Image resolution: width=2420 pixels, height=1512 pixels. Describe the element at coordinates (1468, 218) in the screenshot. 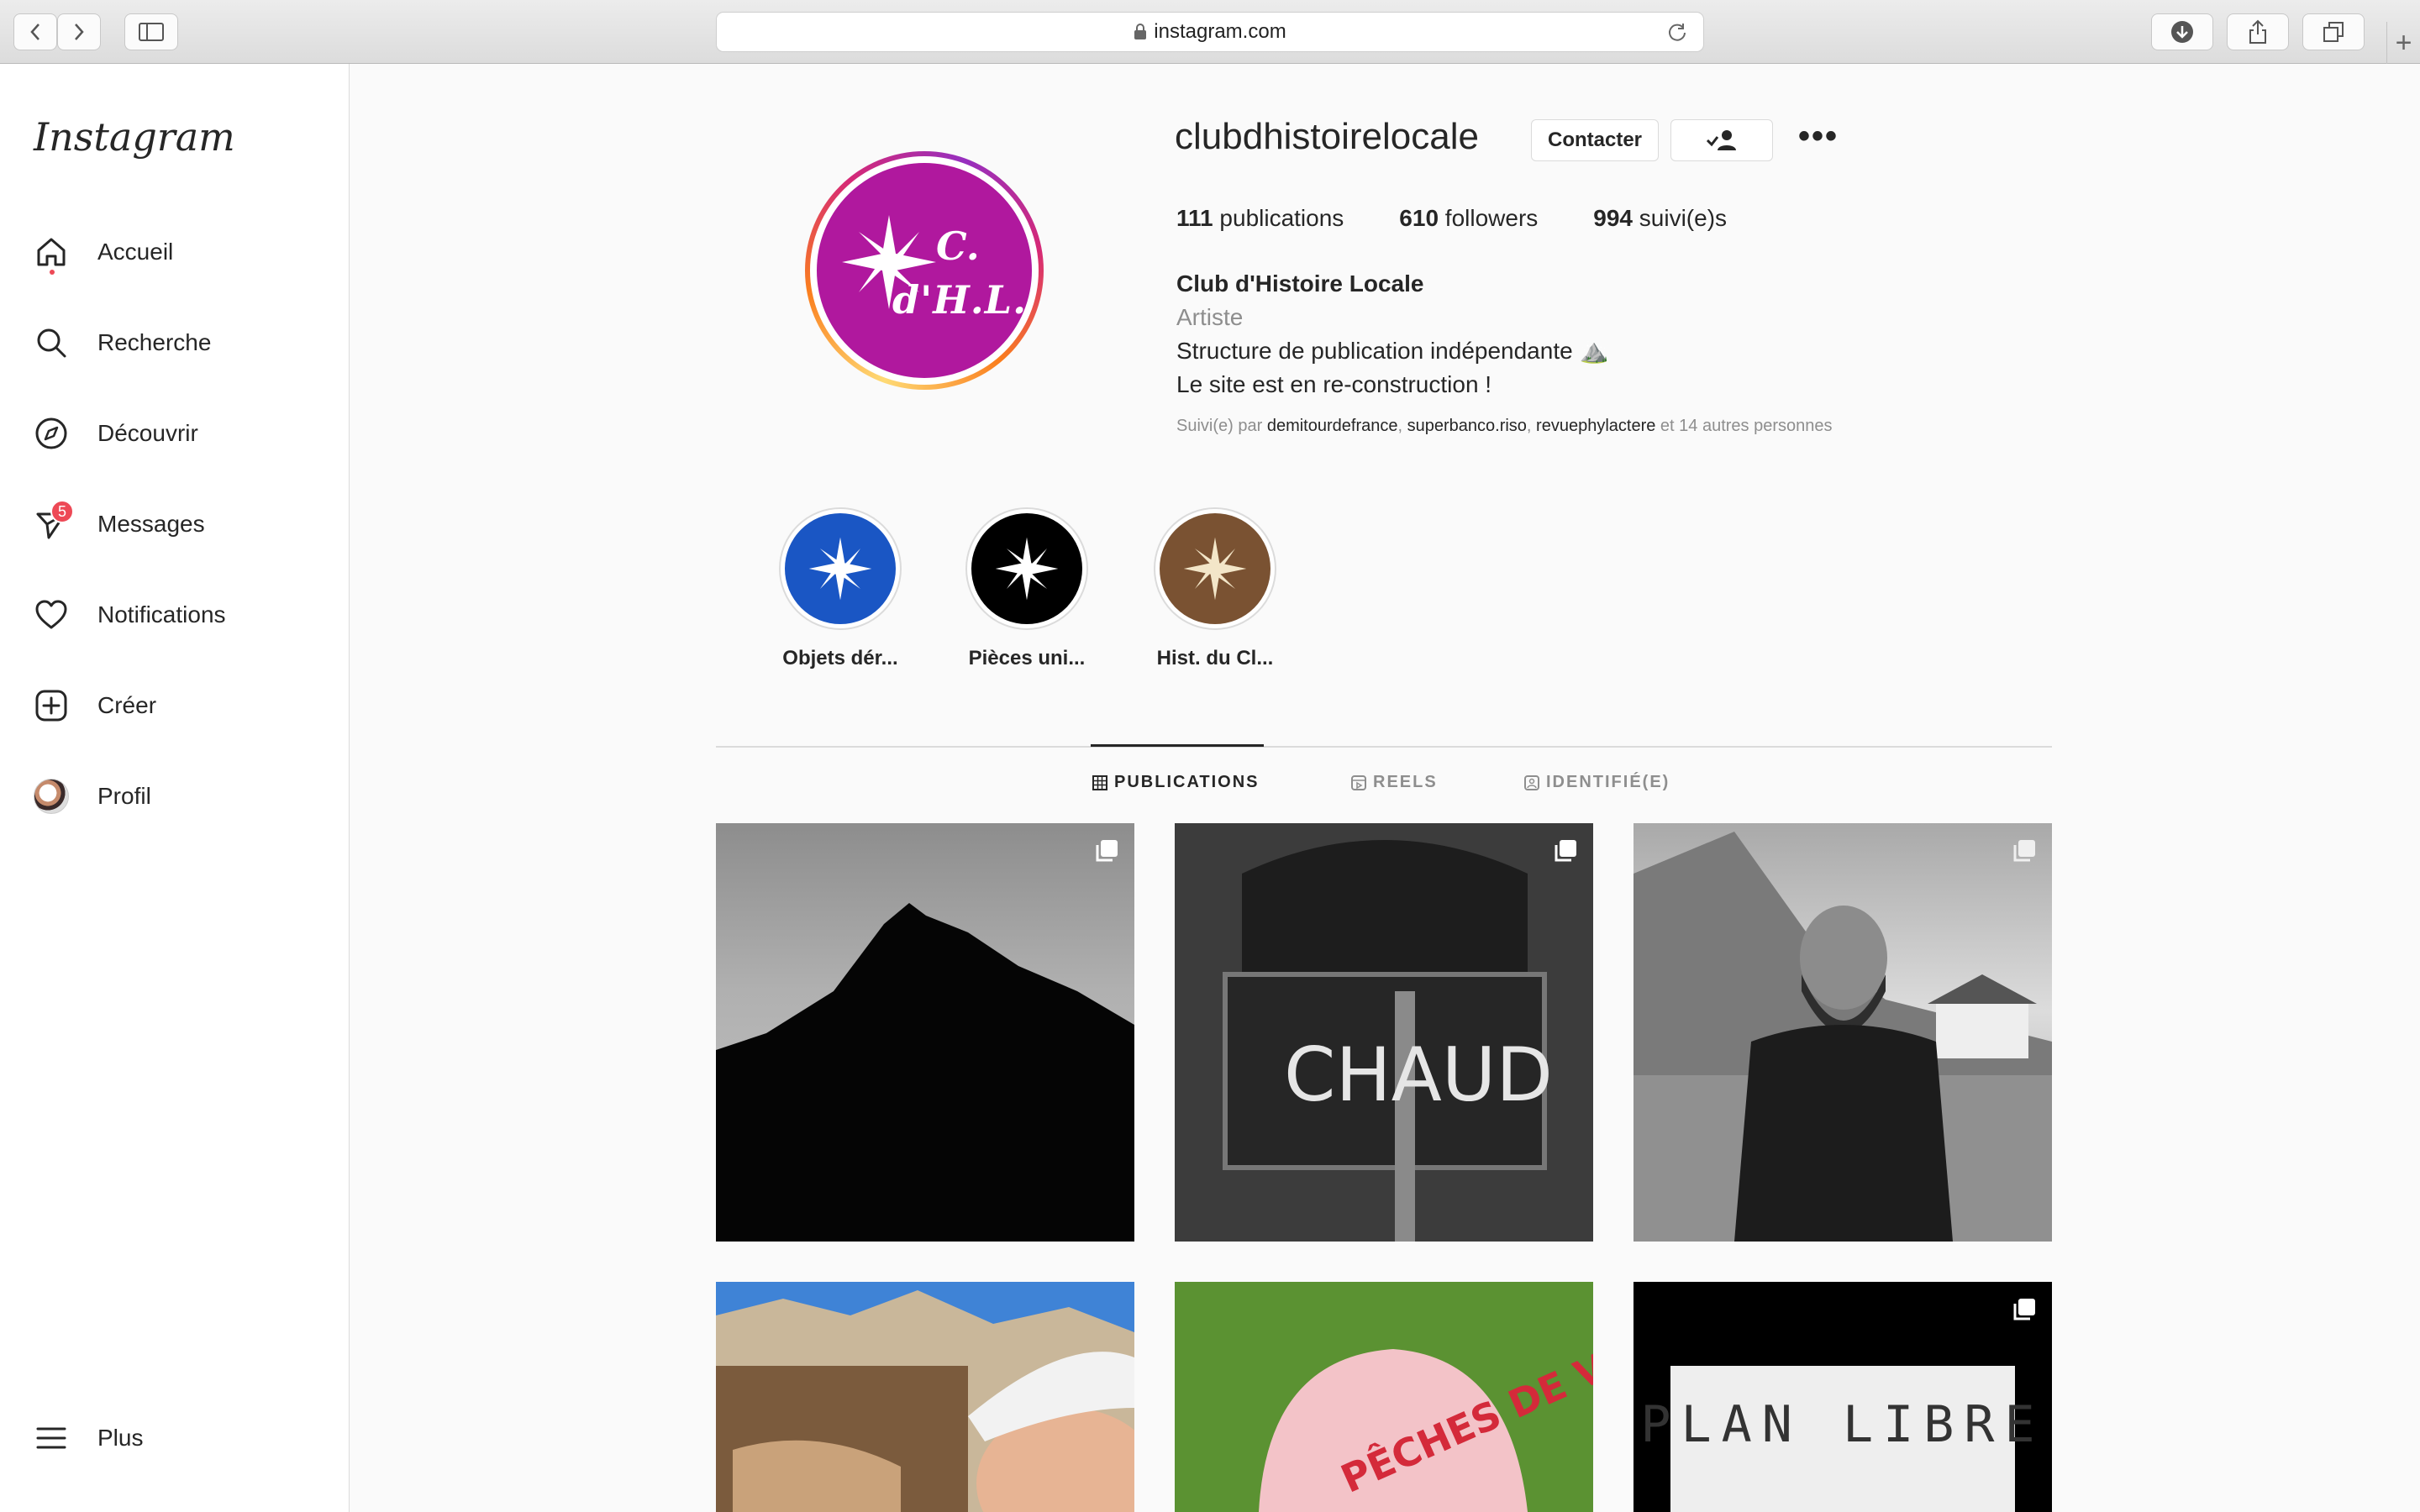

I see `followers-stat: 610 followers` at that location.